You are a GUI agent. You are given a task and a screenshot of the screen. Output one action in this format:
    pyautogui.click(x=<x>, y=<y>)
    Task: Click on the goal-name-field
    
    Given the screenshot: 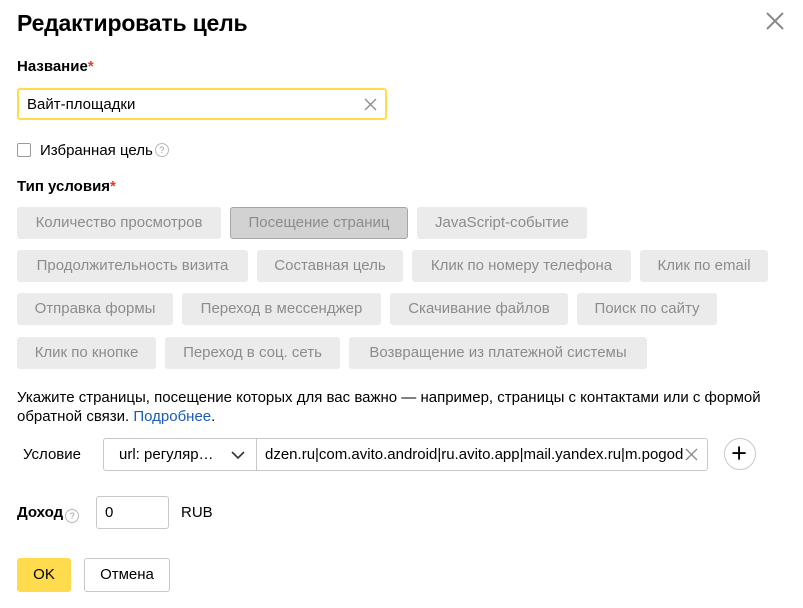 What is the action you would take?
    pyautogui.click(x=202, y=104)
    